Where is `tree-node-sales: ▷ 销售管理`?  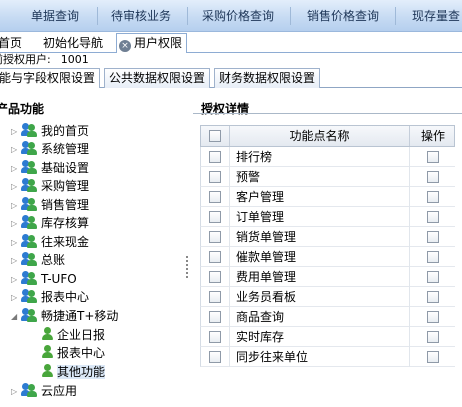
tree-node-sales: ▷ 销售管理 is located at coordinates (50, 205).